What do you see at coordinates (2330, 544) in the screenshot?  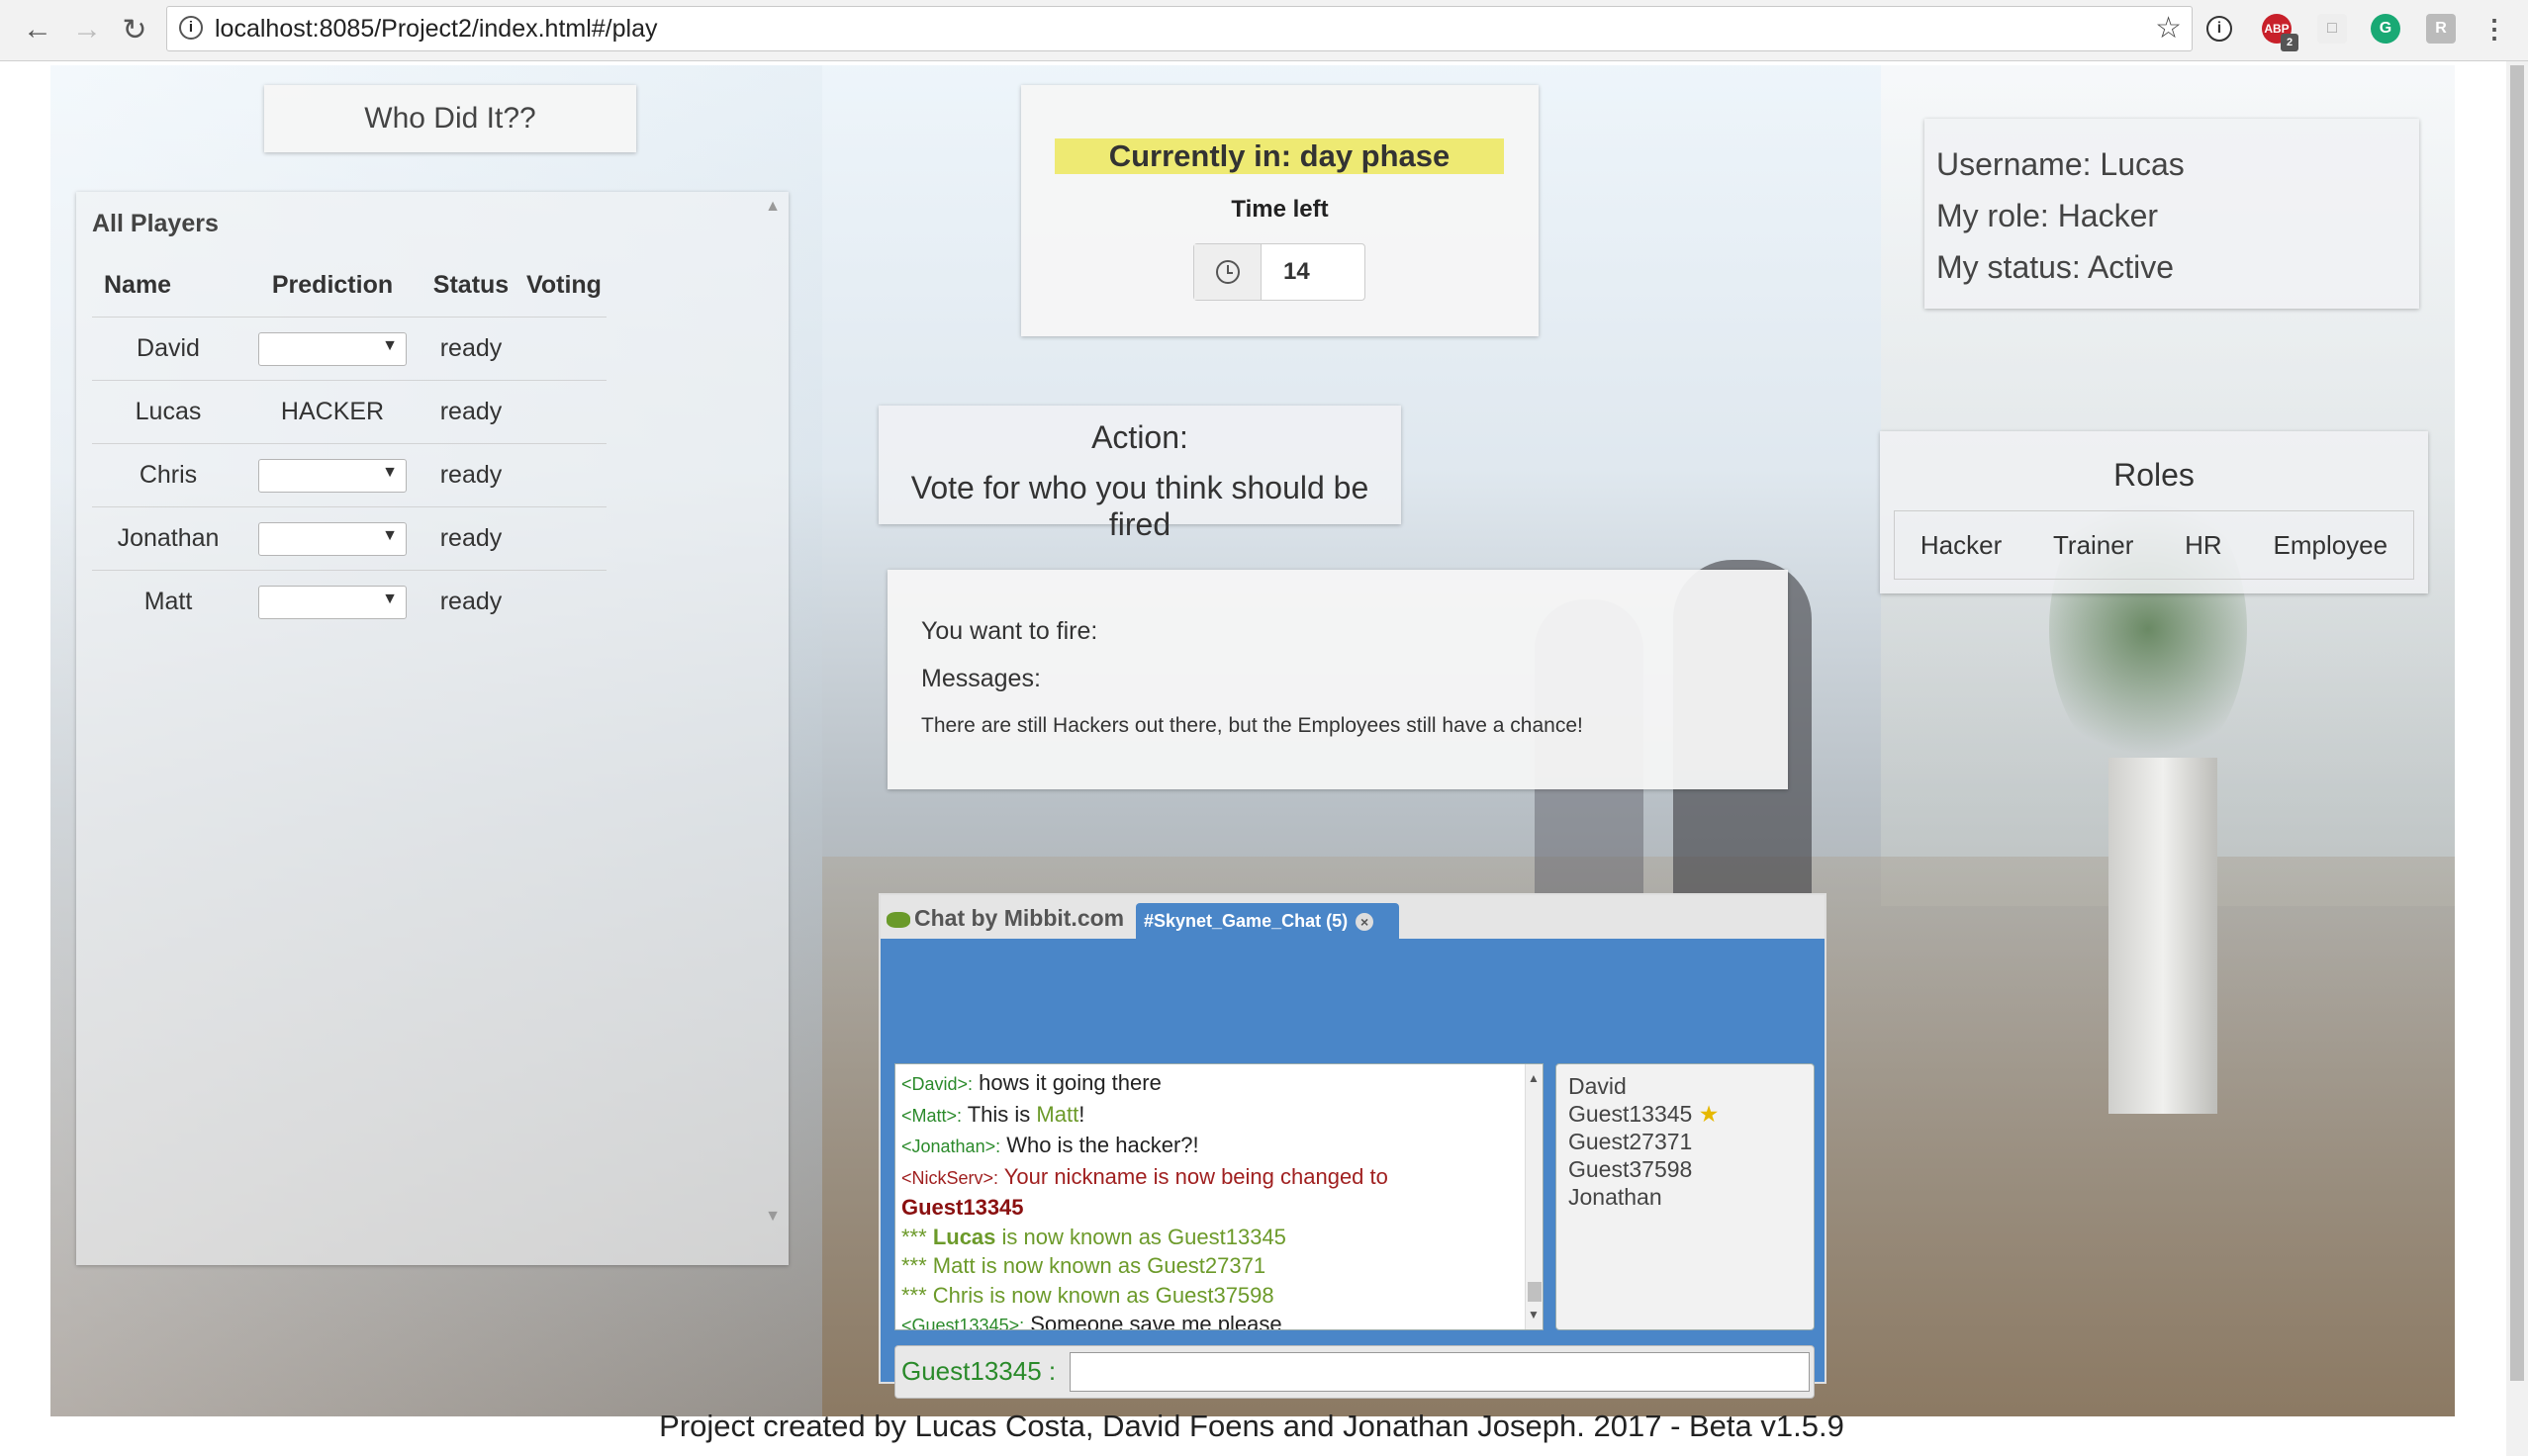 I see `role-item: Employee` at bounding box center [2330, 544].